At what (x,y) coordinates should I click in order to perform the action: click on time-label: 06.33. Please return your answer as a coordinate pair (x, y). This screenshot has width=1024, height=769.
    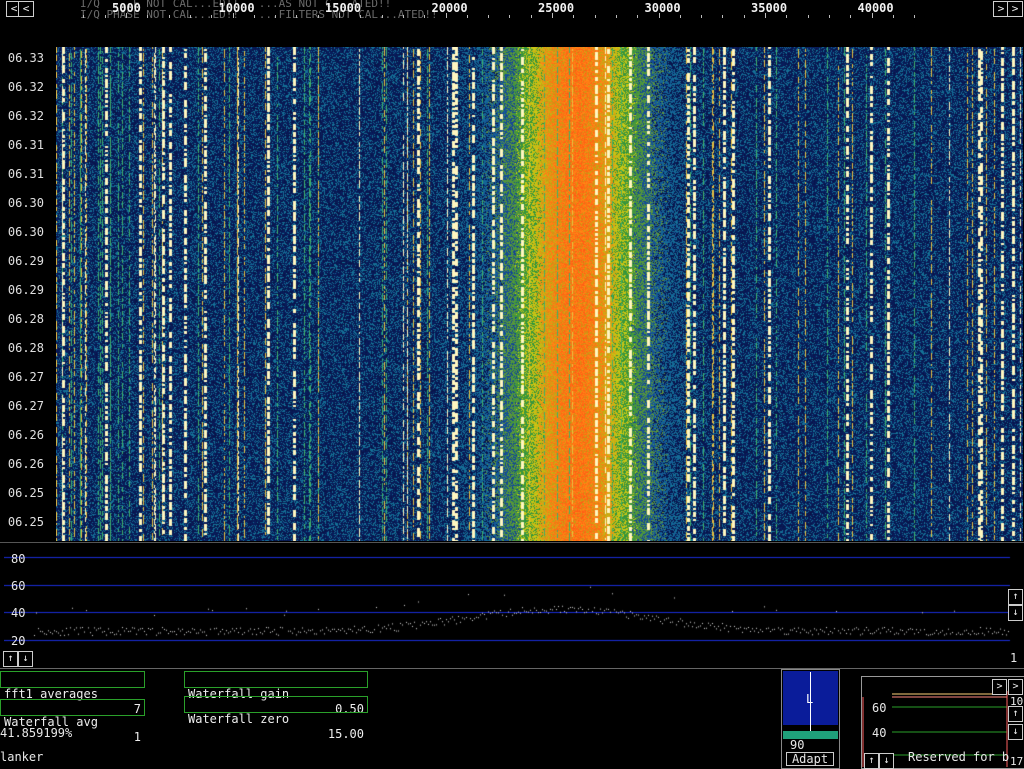
    Looking at the image, I should click on (25, 58).